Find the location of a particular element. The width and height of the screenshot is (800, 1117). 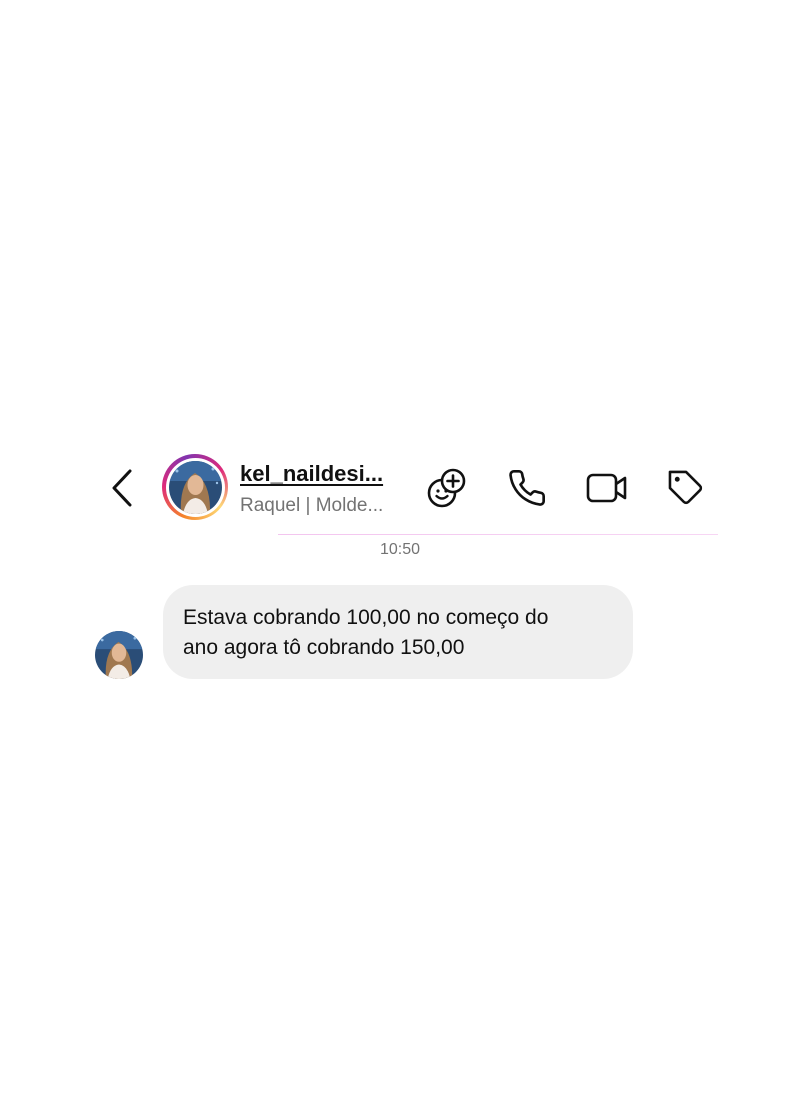

avatar-photo is located at coordinates (195, 487).